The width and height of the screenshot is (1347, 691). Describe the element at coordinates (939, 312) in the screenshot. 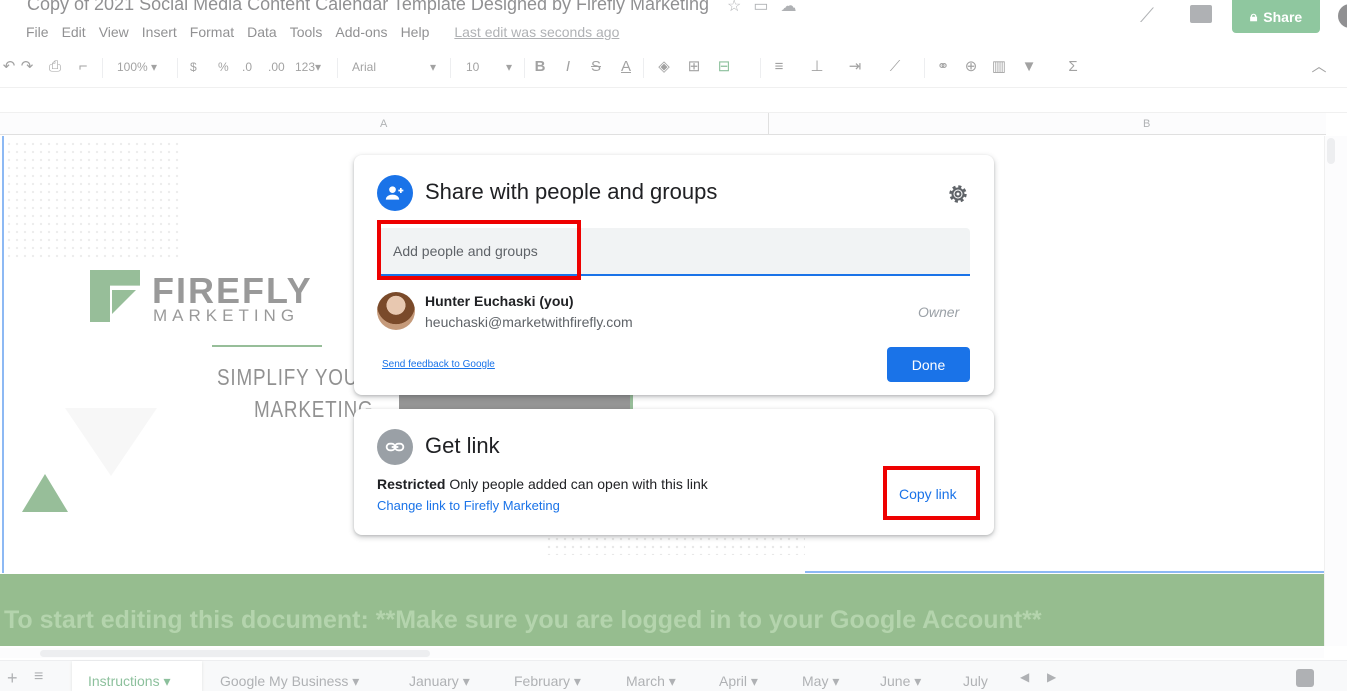

I see `user-role: Owner` at that location.